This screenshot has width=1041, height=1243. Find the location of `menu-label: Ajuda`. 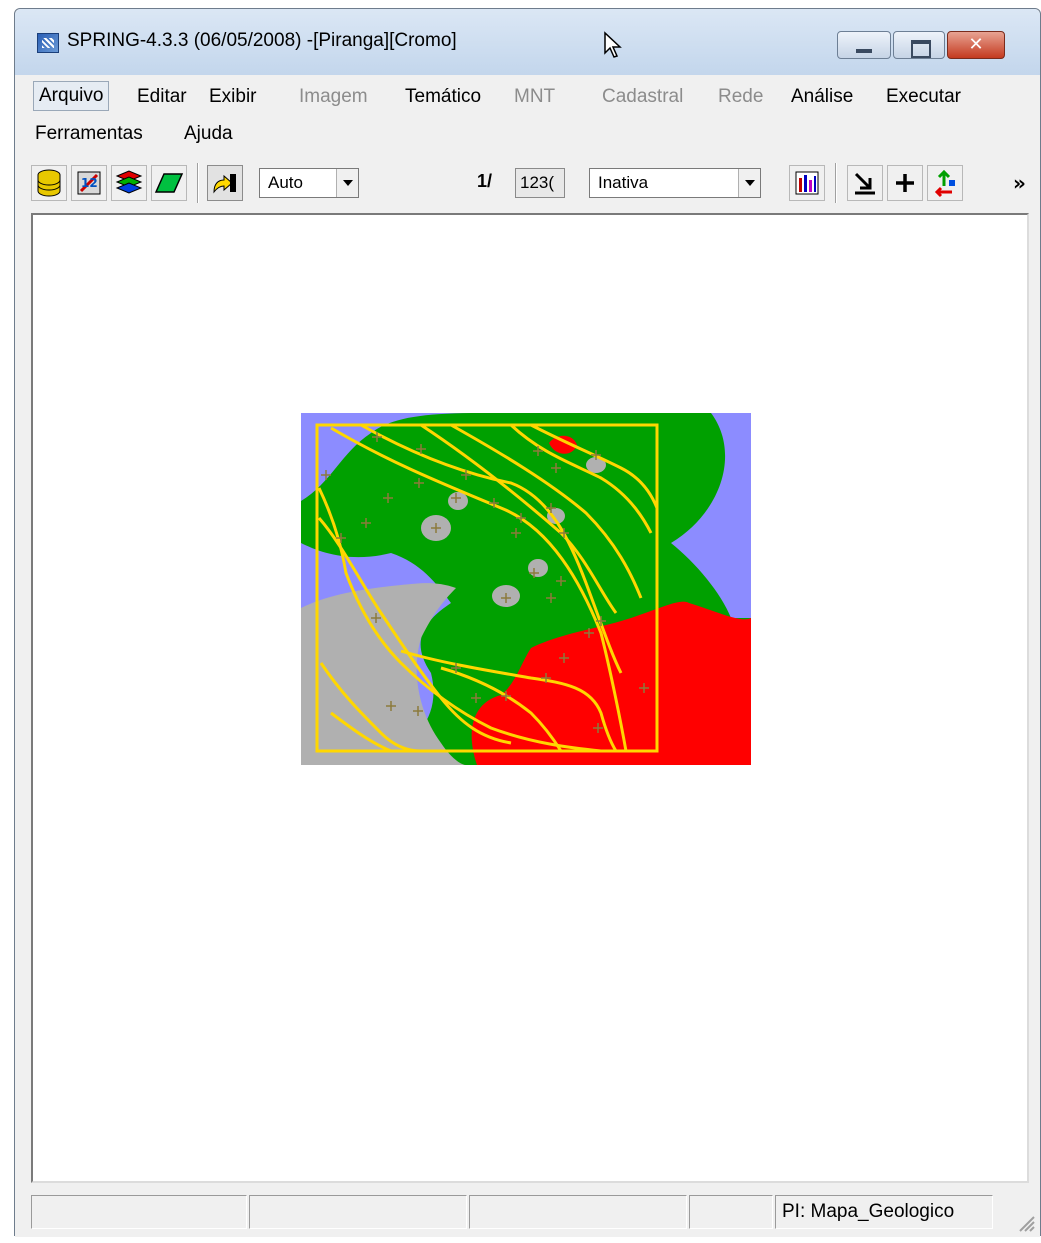

menu-label: Ajuda is located at coordinates (208, 133).